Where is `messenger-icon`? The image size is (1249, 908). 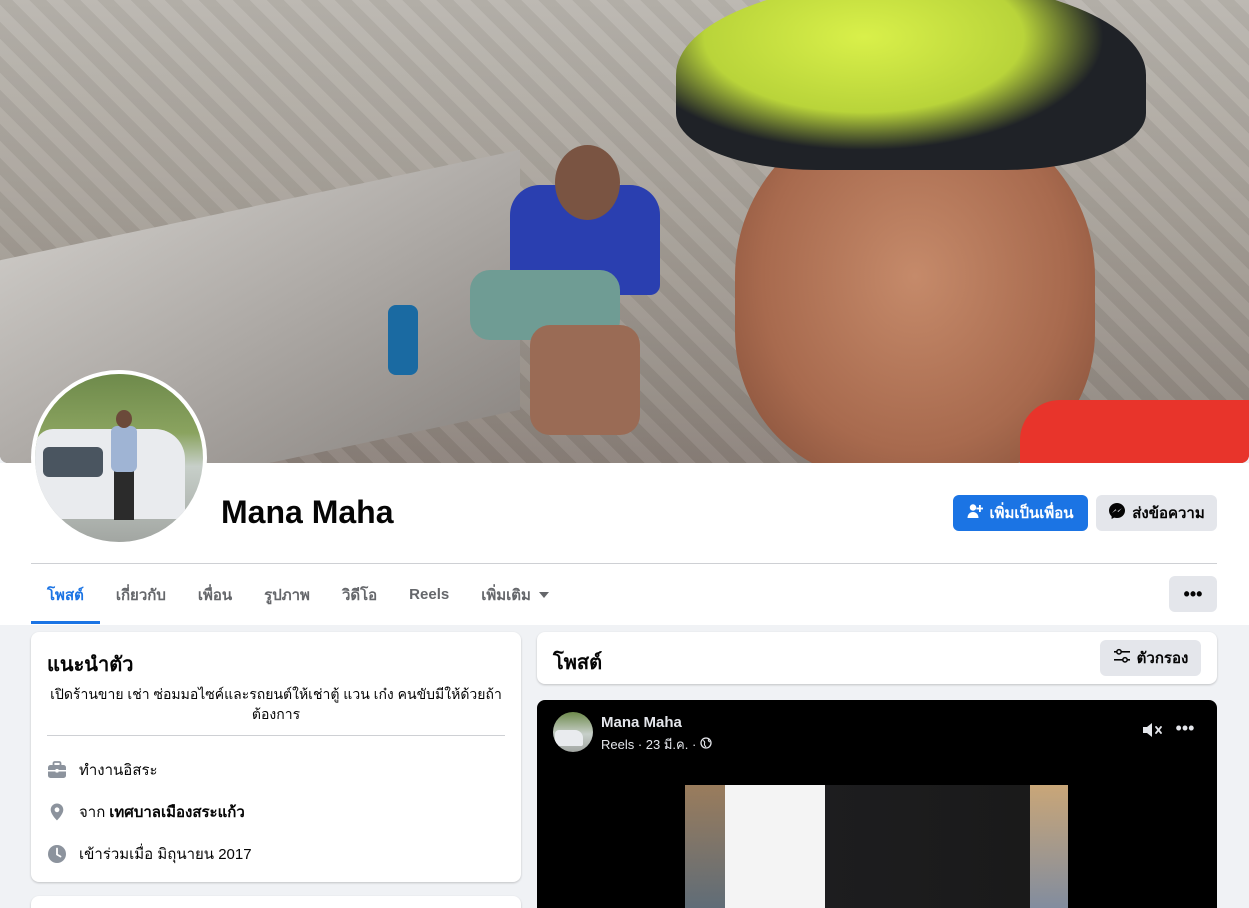
messenger-icon is located at coordinates (1117, 513).